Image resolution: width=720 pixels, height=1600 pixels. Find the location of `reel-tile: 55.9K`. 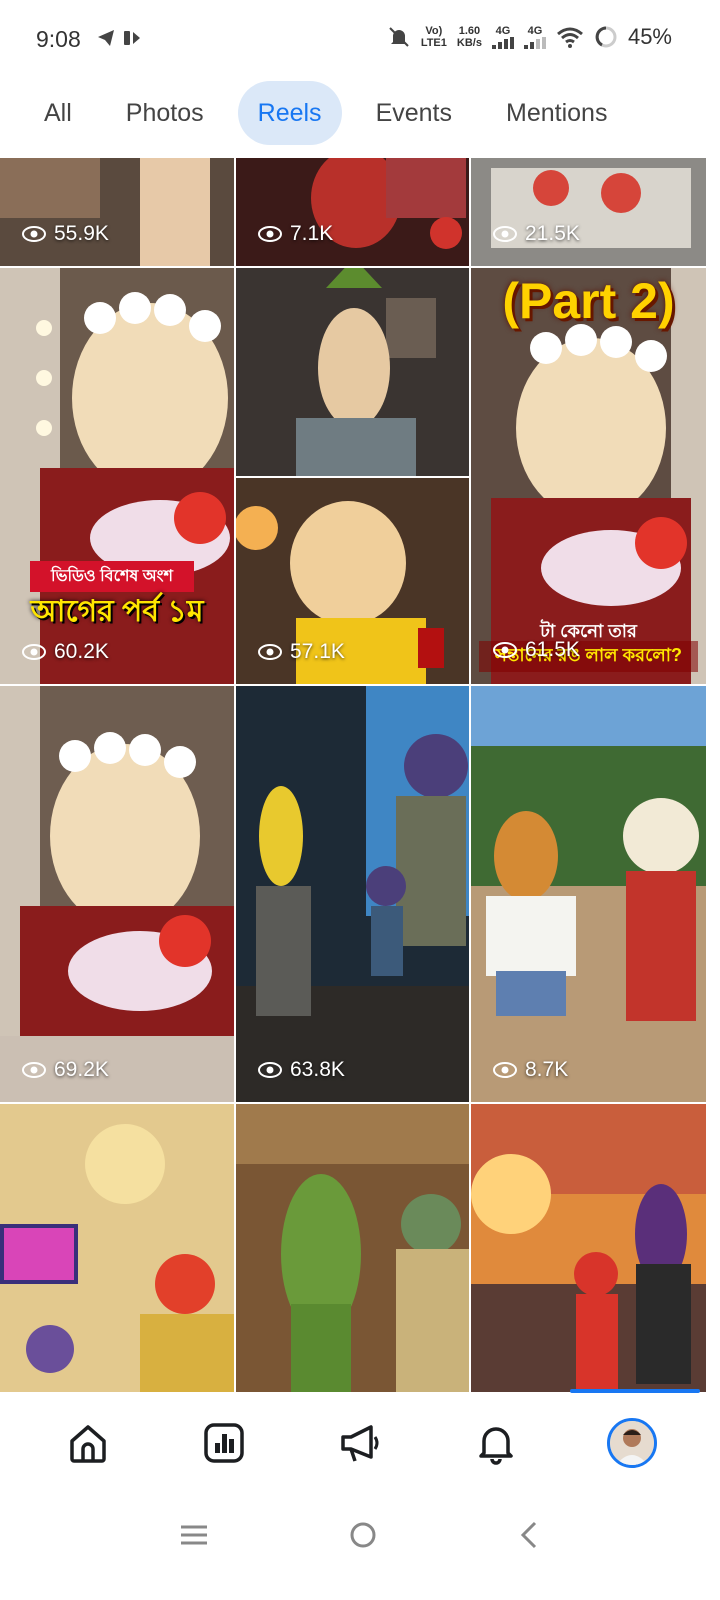

reel-tile: 55.9K is located at coordinates (117, 212).